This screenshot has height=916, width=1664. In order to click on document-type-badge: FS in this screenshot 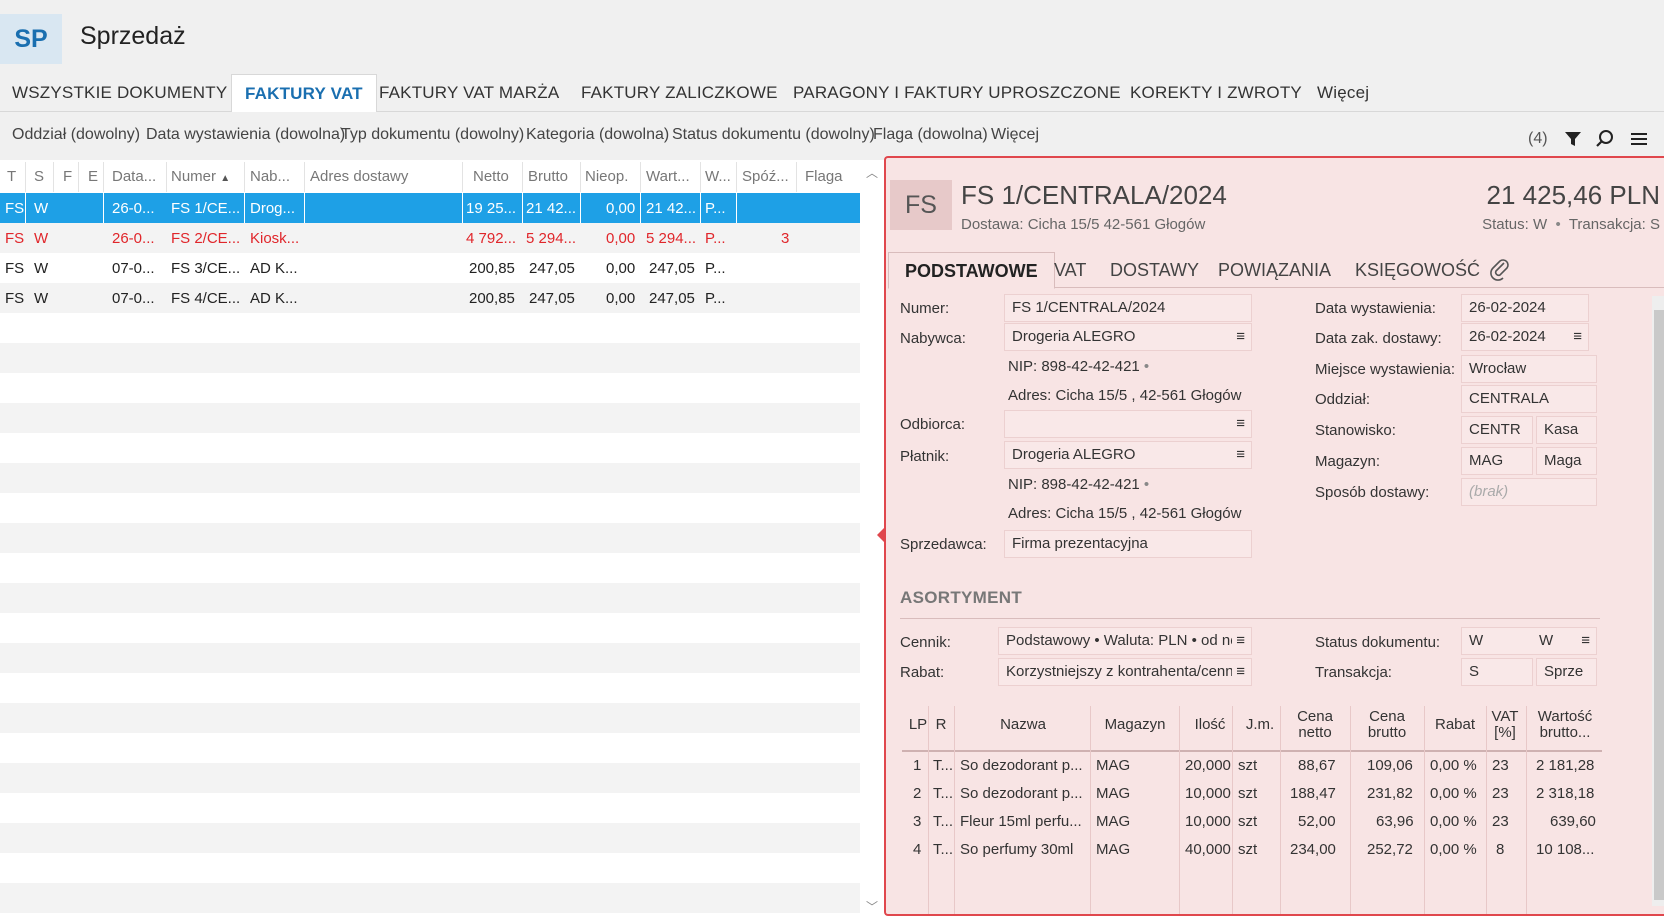, I will do `click(921, 205)`.